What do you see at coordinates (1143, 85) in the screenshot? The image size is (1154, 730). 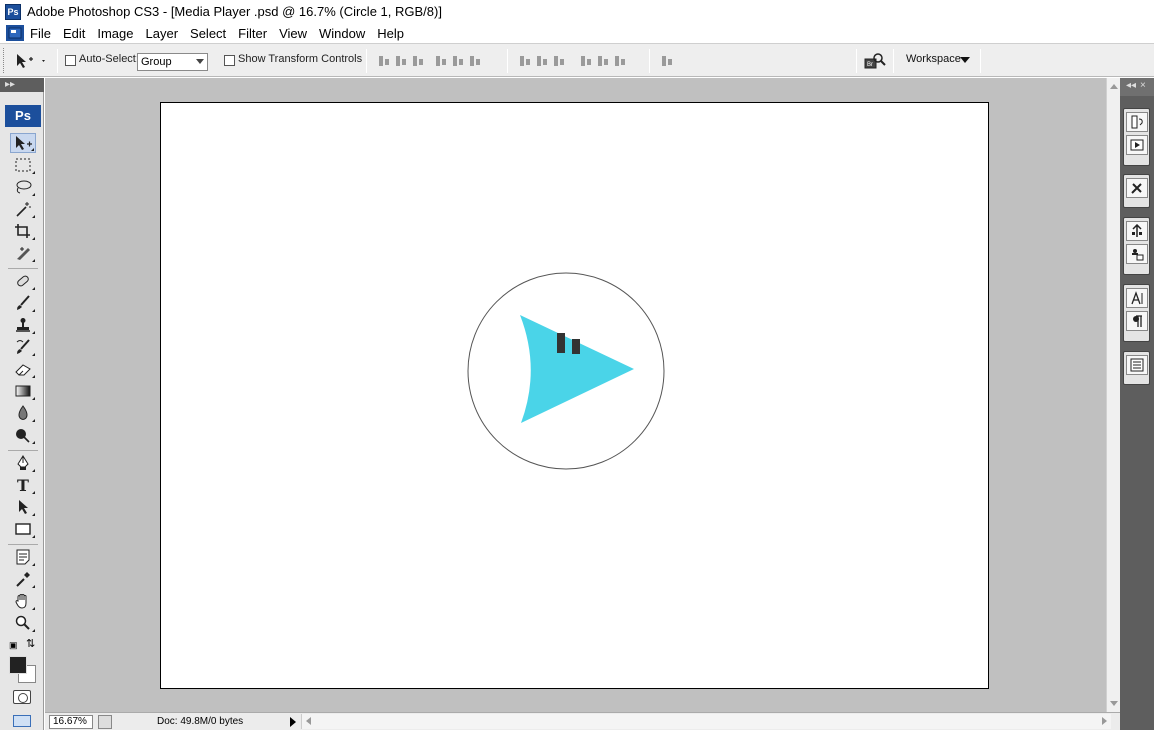 I see `close-icon: ×` at bounding box center [1143, 85].